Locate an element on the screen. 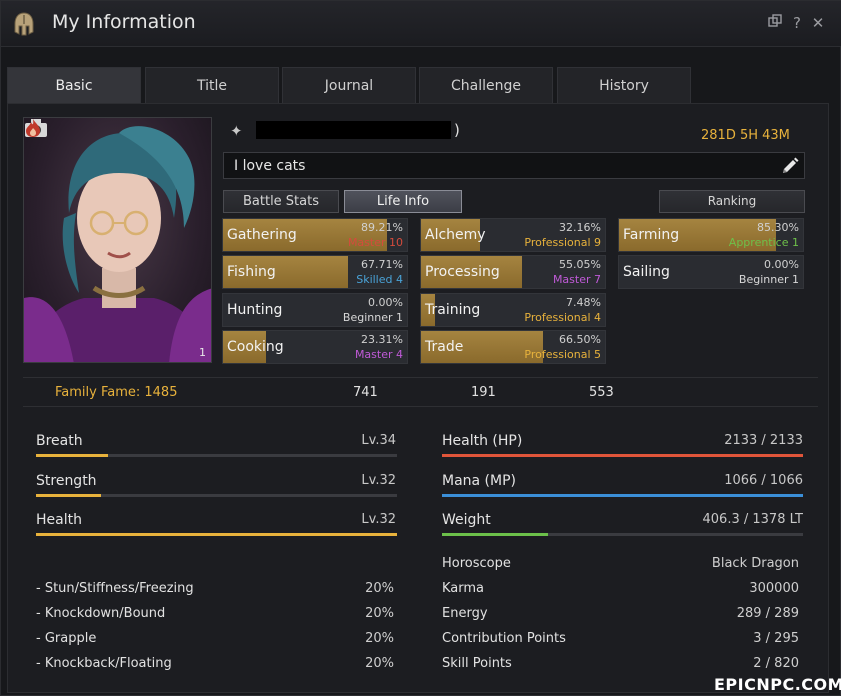  info-name-skill-points: Skill Points is located at coordinates (477, 663).